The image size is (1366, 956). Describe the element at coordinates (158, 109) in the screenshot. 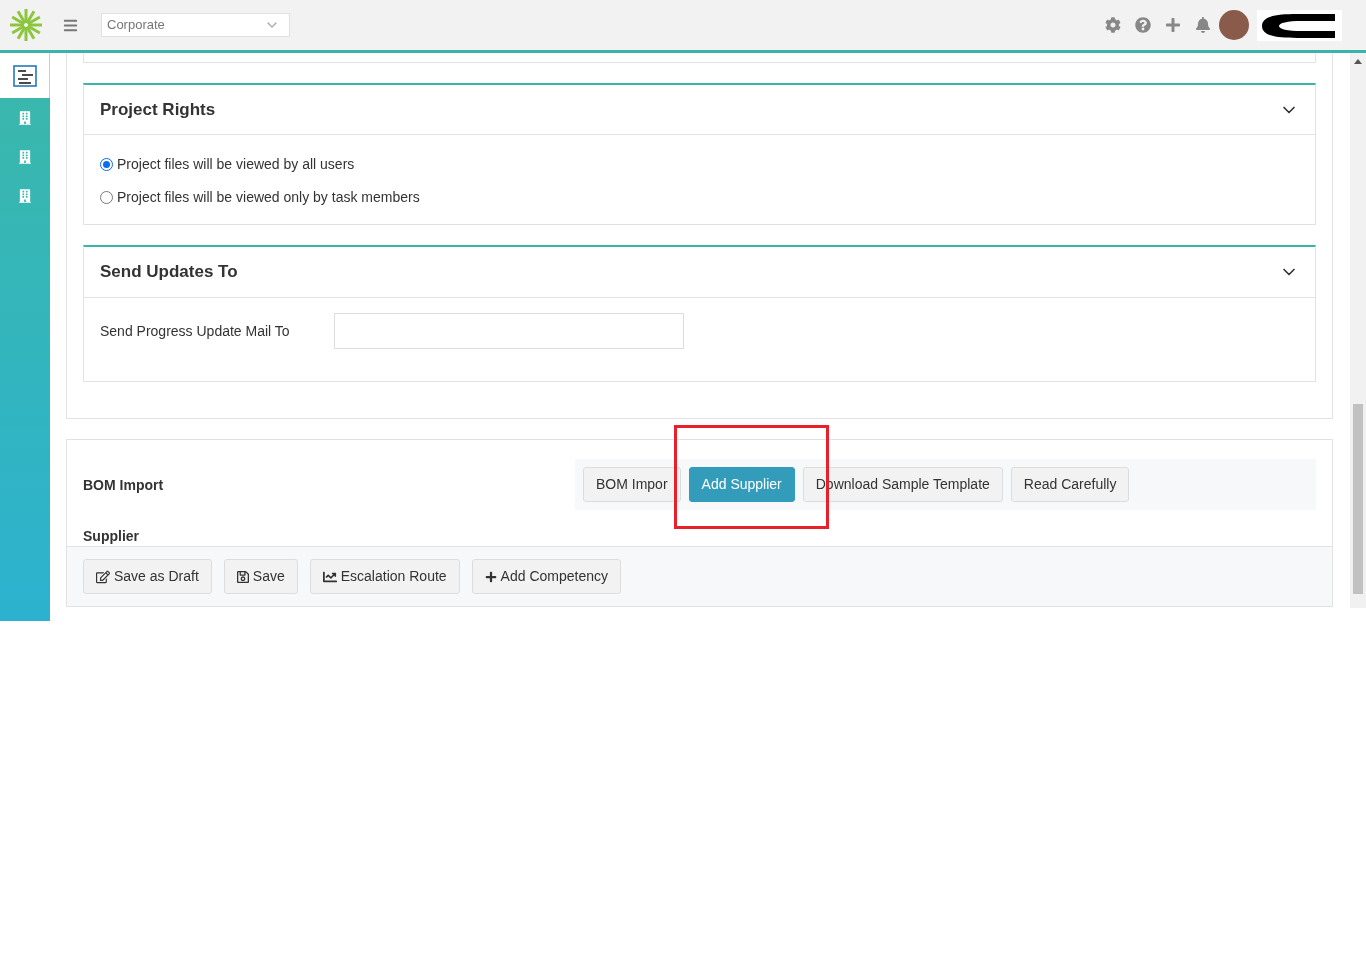

I see `section-title: Project Rights` at that location.